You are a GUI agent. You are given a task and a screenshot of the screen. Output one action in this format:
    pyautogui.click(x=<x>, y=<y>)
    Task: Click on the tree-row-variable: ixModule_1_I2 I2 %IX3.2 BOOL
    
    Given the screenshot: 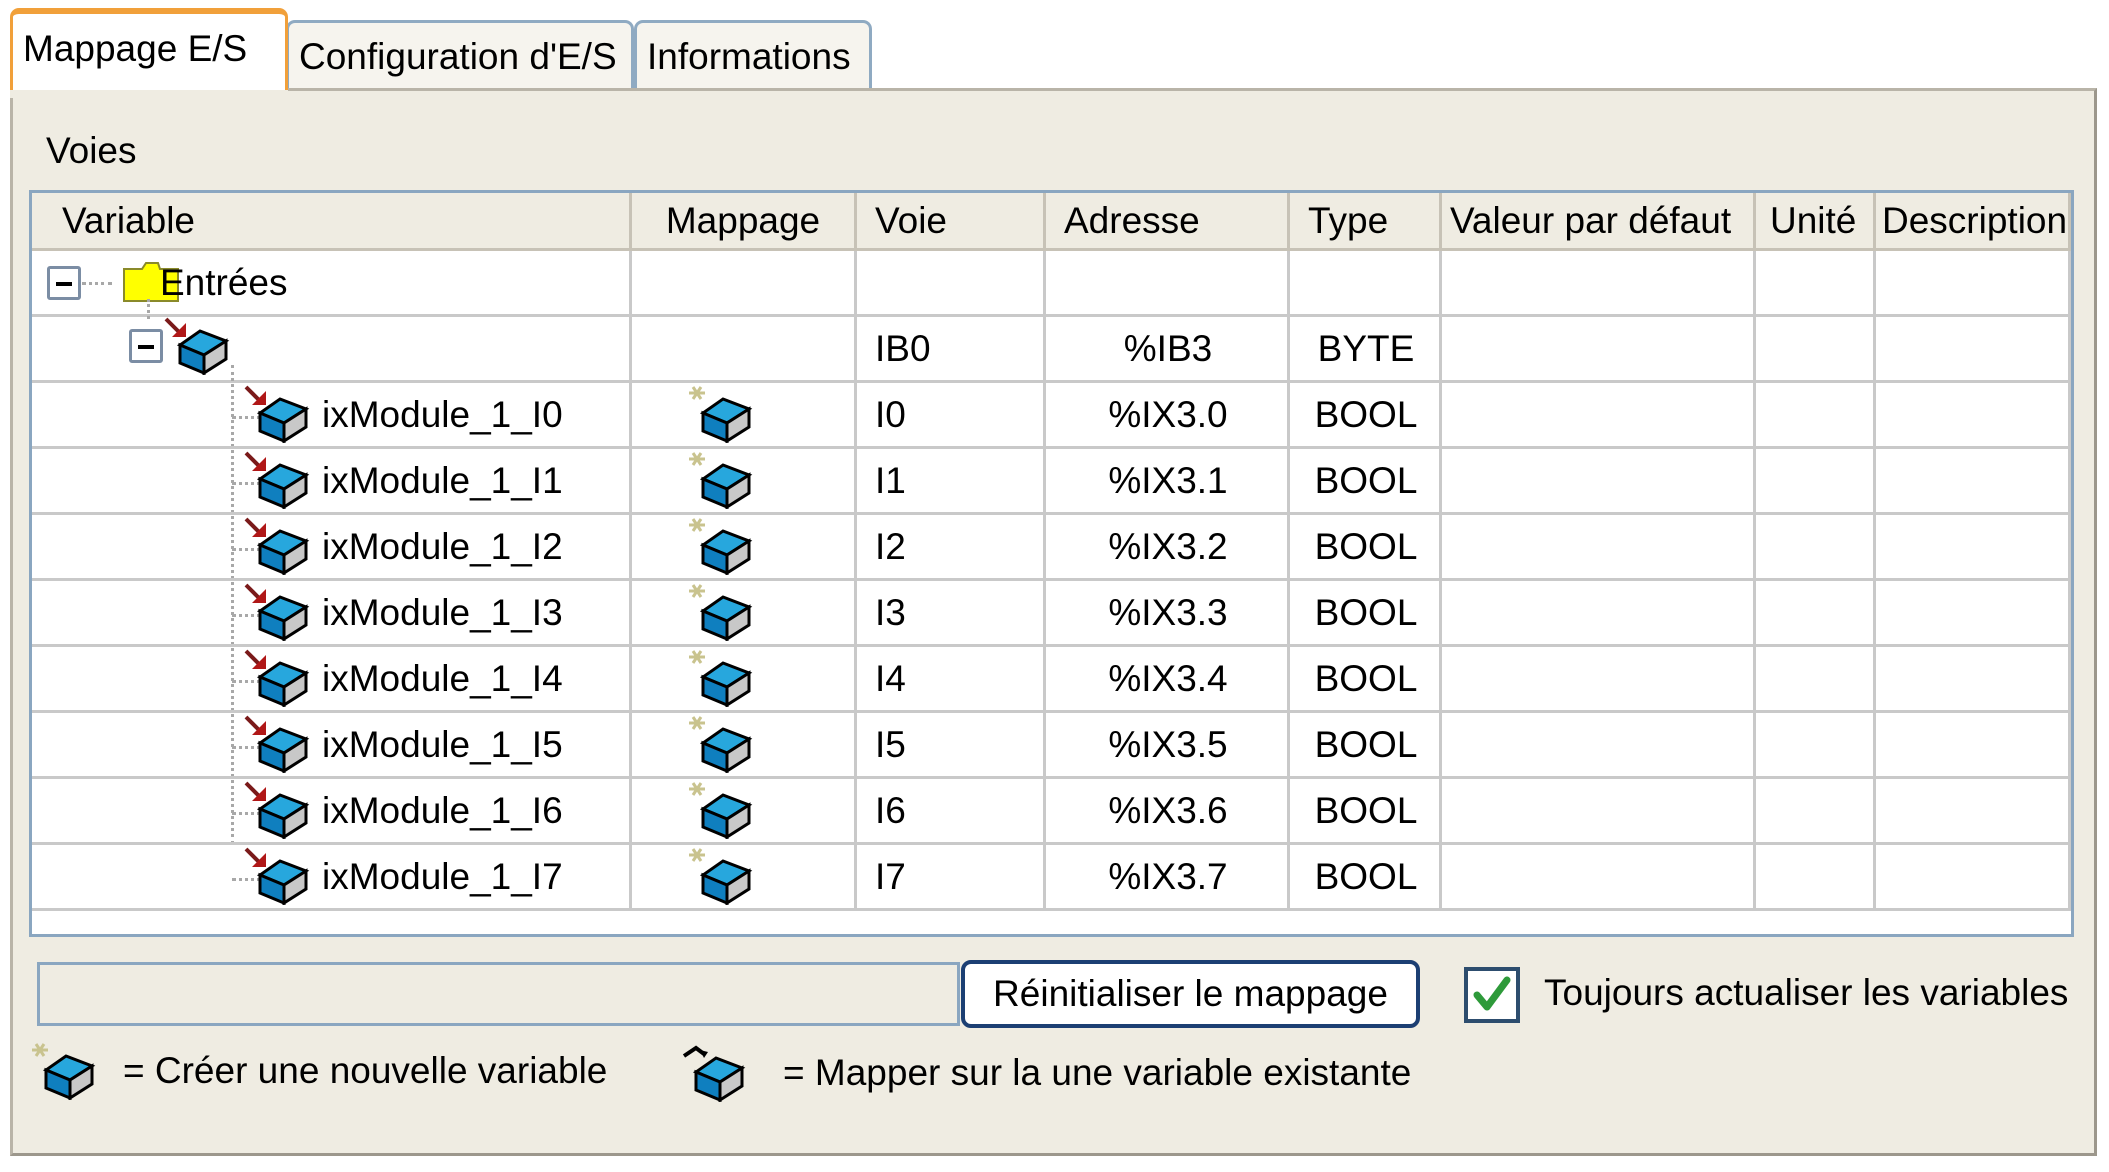 What is the action you would take?
    pyautogui.click(x=1051, y=548)
    